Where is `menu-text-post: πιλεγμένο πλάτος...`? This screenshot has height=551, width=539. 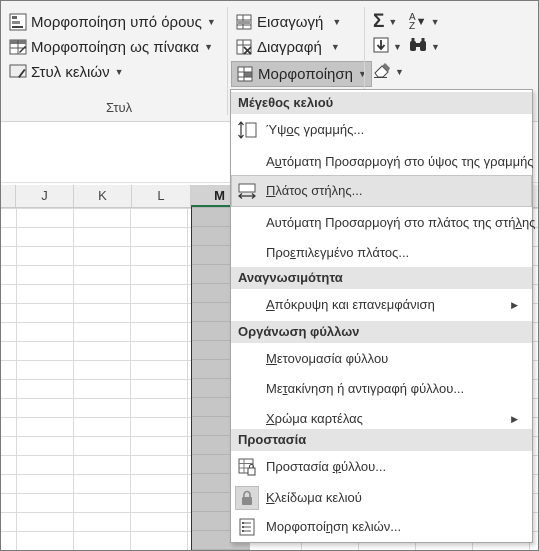
menu-text-post: πιλεγμένο πλάτος... is located at coordinates (352, 252).